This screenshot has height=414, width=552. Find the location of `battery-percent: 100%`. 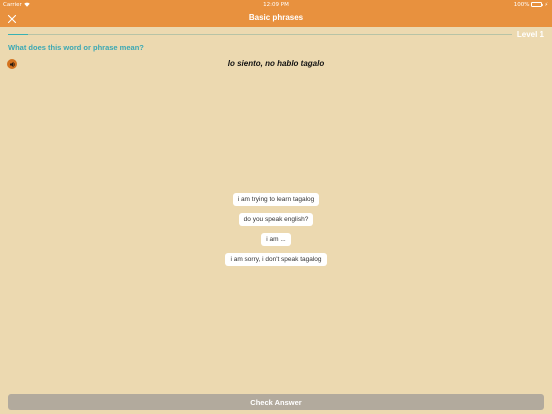

battery-percent: 100% is located at coordinates (521, 4).